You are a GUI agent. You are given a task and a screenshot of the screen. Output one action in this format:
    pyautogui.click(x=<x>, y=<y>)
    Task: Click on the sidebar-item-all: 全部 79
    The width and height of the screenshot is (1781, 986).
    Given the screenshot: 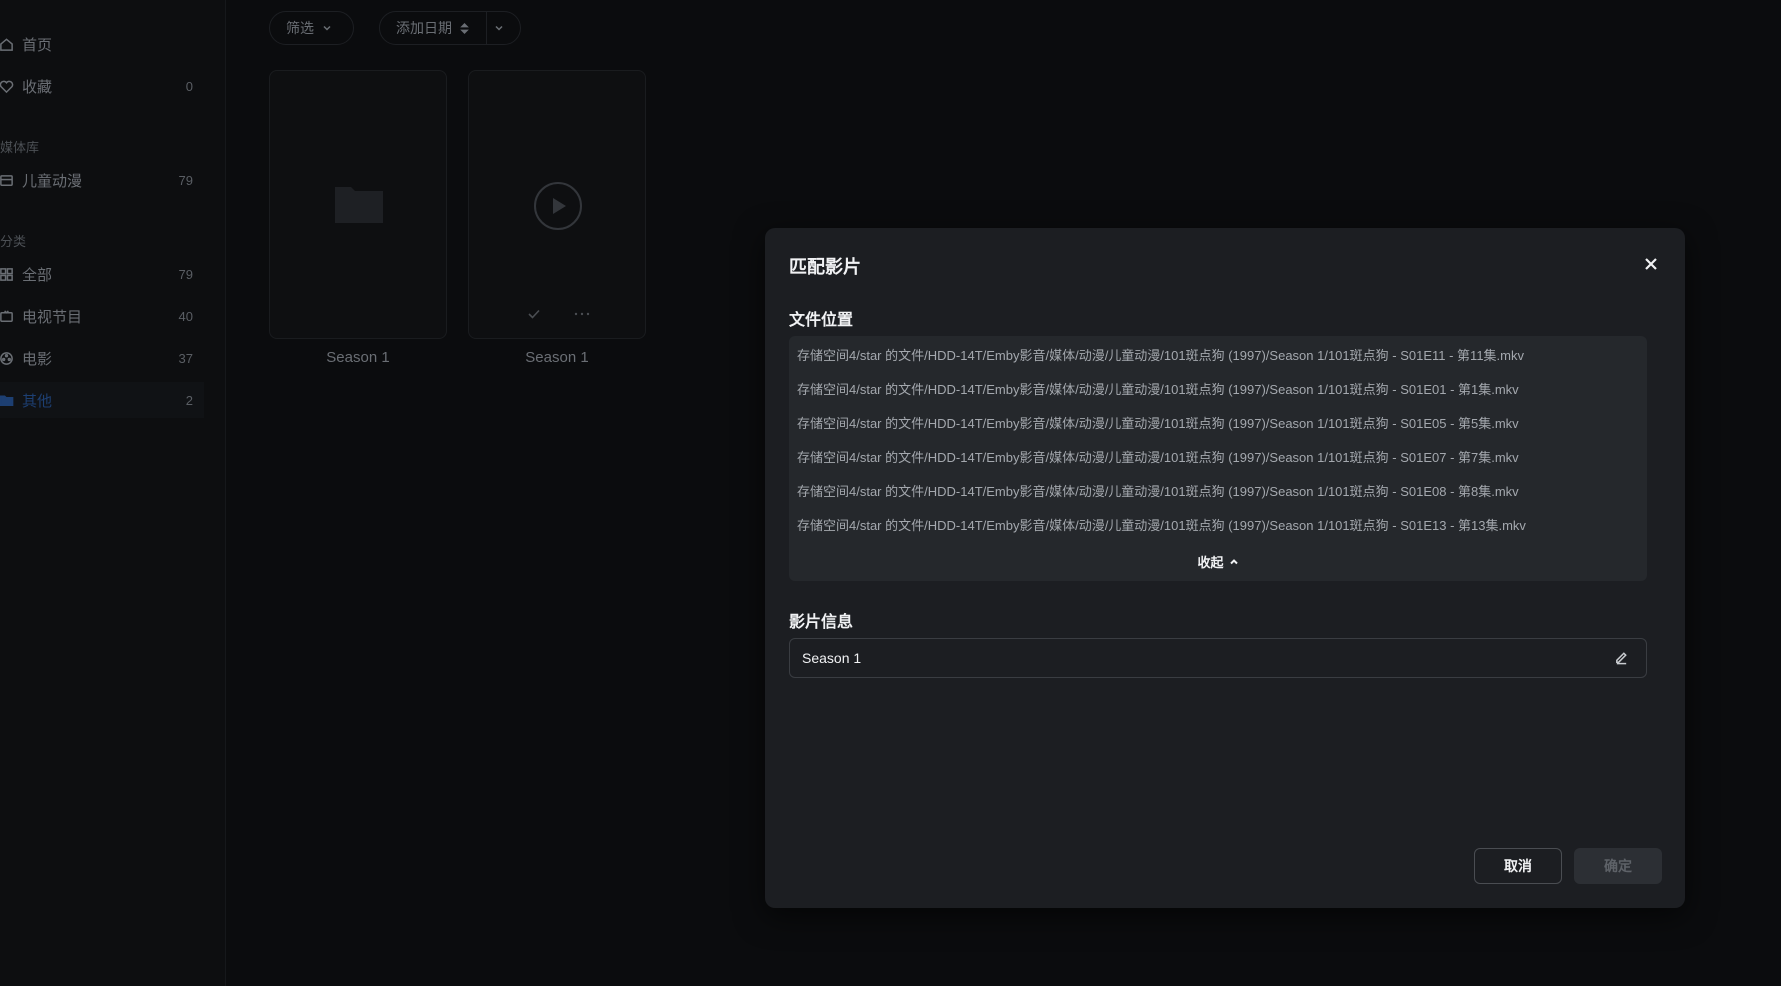 What is the action you would take?
    pyautogui.click(x=102, y=274)
    